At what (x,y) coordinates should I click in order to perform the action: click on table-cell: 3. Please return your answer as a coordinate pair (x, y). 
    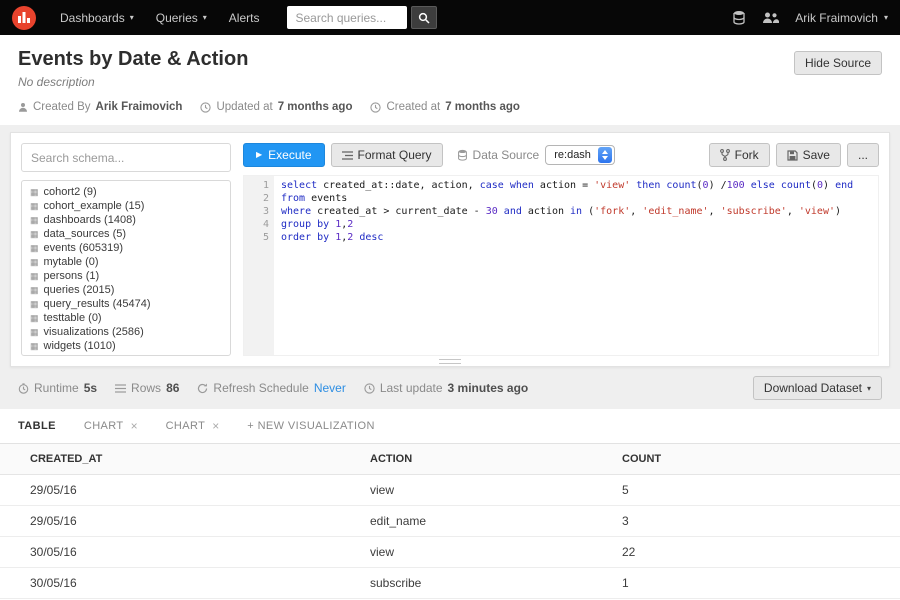
    Looking at the image, I should click on (756, 521).